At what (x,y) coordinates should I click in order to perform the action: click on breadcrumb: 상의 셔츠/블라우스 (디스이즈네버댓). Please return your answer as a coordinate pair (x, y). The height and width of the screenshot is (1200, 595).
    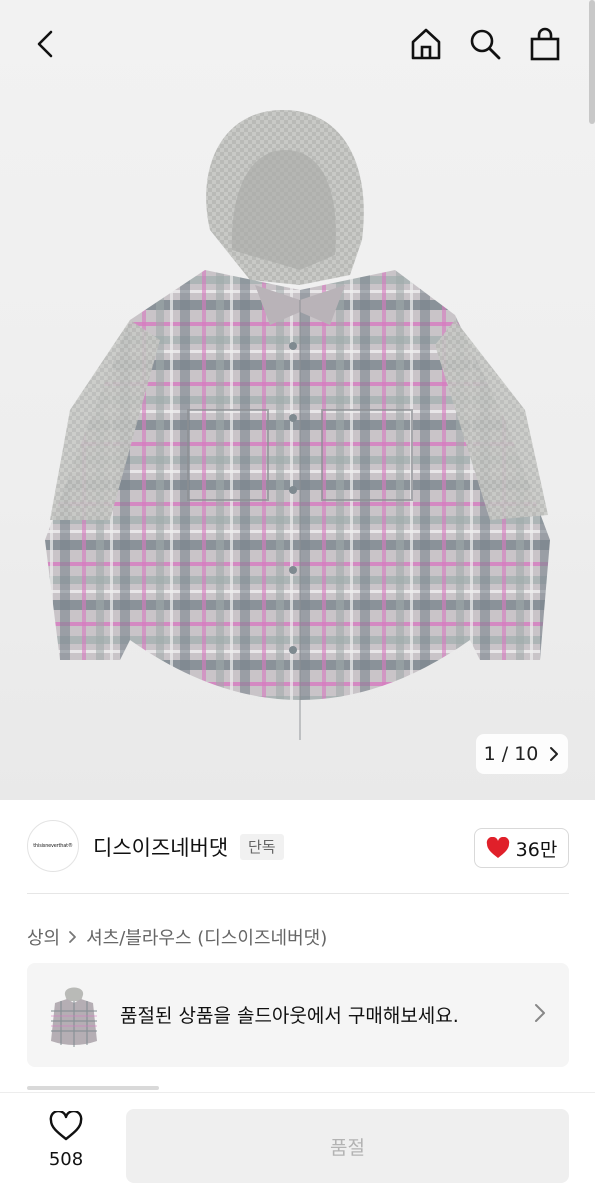
    Looking at the image, I should click on (177, 937).